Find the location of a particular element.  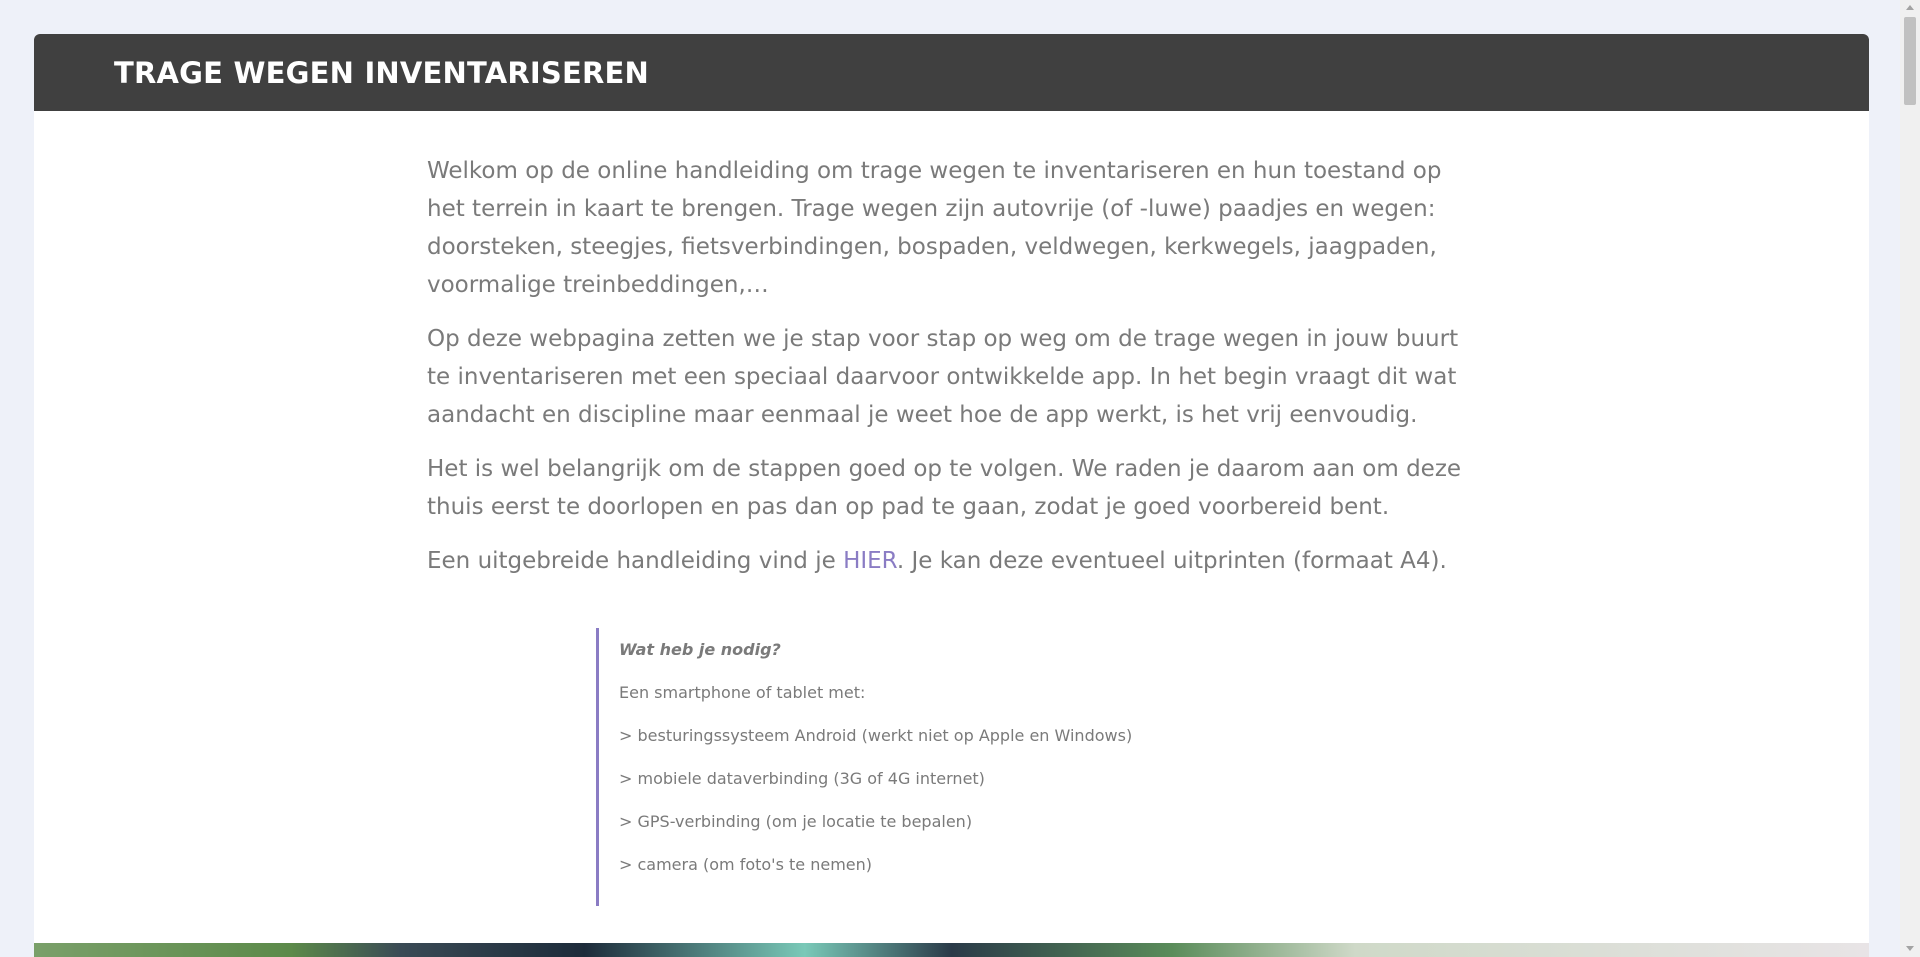

hero-image is located at coordinates (951, 950).